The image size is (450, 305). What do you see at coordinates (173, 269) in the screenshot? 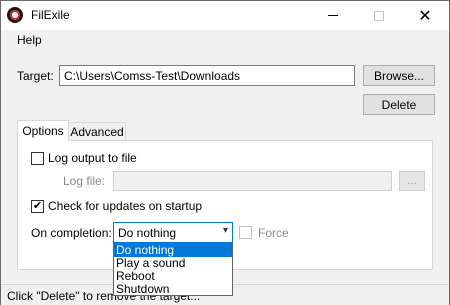
I see `on-completion-dropdown: Do nothing Play a sound Reboot Shutdown` at bounding box center [173, 269].